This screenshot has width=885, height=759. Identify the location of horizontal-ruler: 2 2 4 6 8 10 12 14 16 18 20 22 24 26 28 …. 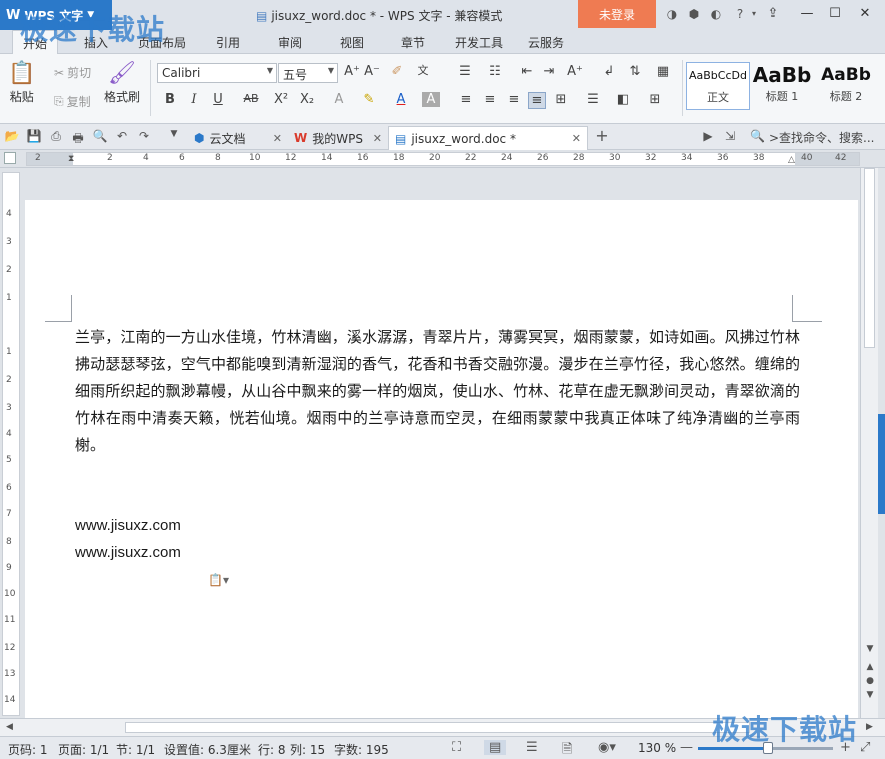
(442, 159).